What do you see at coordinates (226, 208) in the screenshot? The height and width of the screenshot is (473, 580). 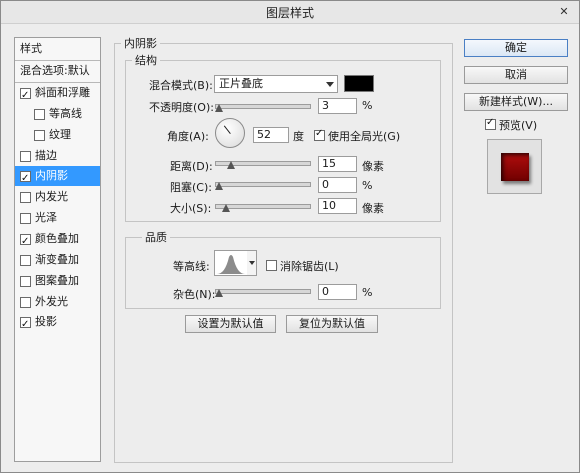 I see `size-slider-handle` at bounding box center [226, 208].